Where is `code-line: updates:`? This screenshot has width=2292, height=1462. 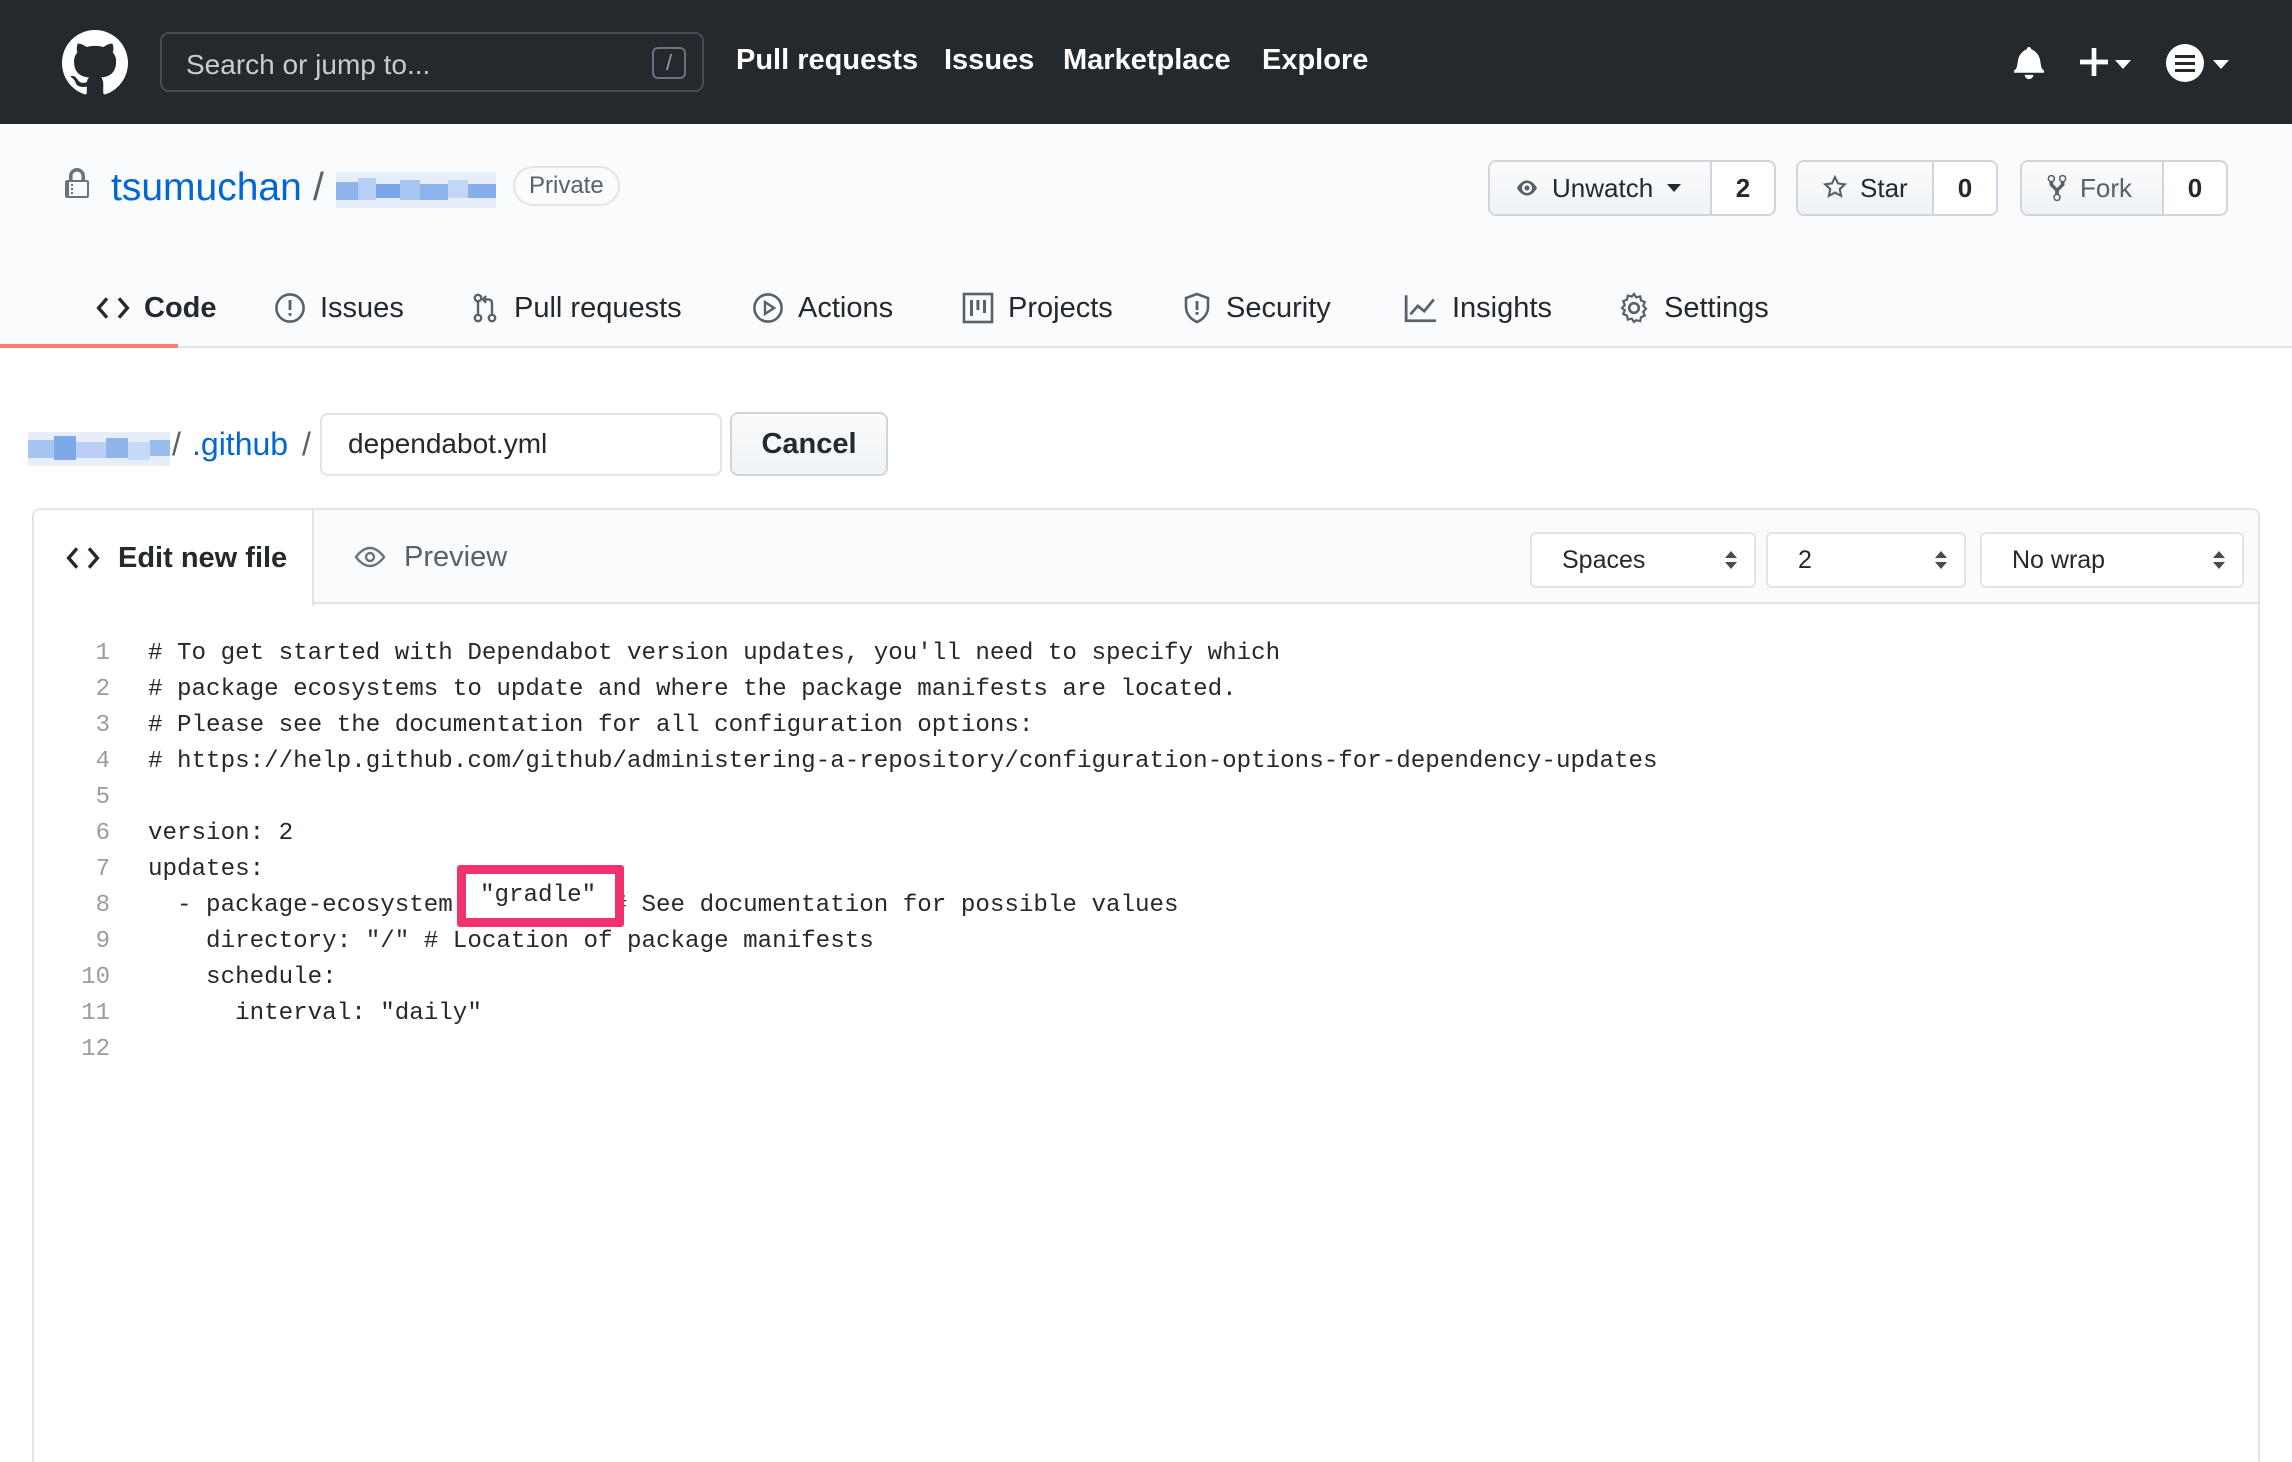
code-line: updates: is located at coordinates (206, 869).